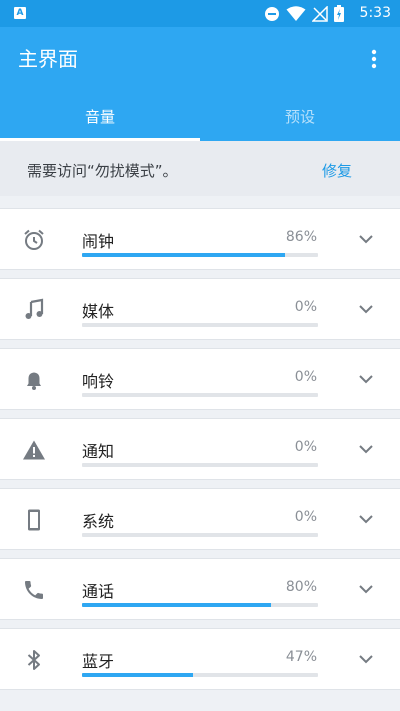 Image resolution: width=400 pixels, height=711 pixels. Describe the element at coordinates (200, 519) in the screenshot. I see `volume-row-system: 系统 0%` at that location.